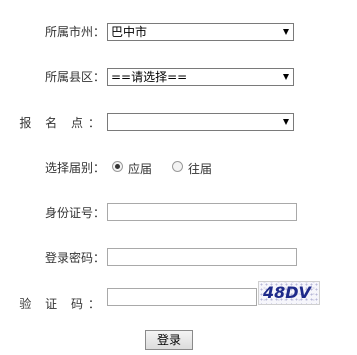  What do you see at coordinates (140, 169) in the screenshot?
I see `grade-current-label: 应届` at bounding box center [140, 169].